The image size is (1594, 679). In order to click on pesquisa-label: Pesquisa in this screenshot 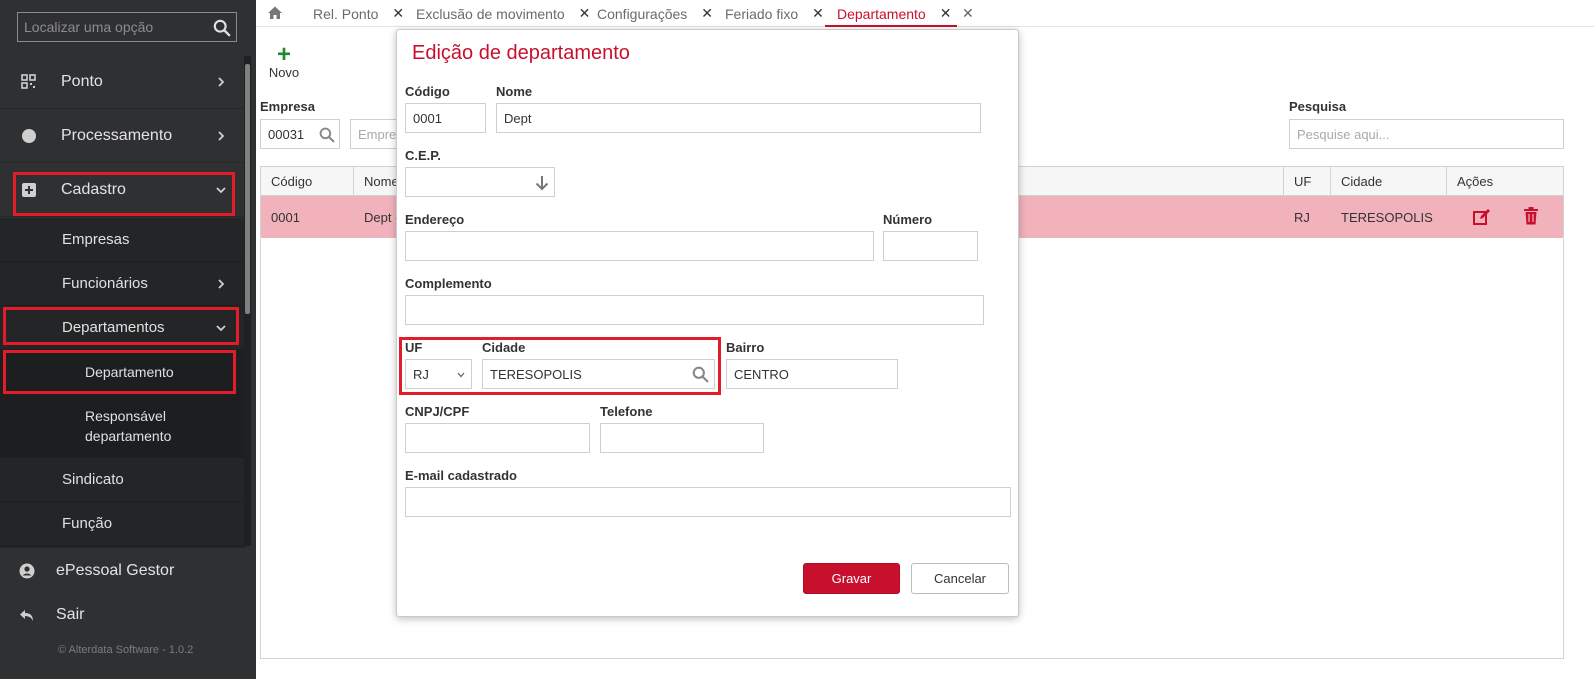, I will do `click(1318, 106)`.